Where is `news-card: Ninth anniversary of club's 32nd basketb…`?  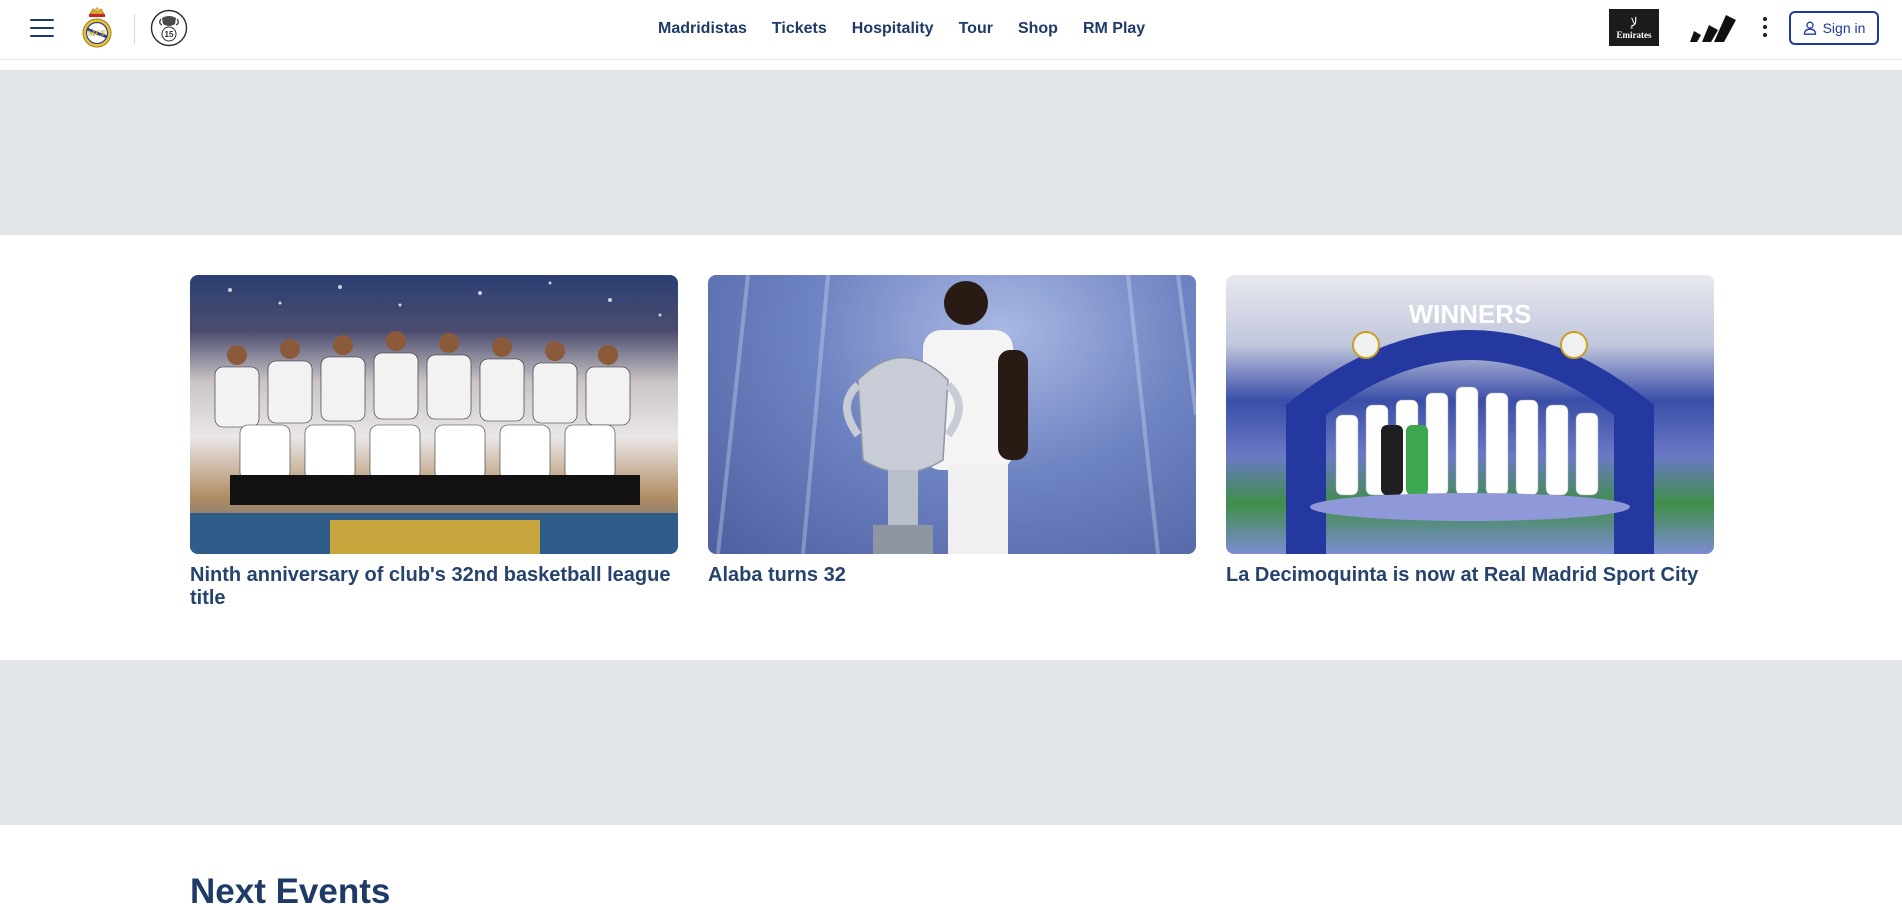 news-card: Ninth anniversary of club's 32nd basketb… is located at coordinates (434, 442).